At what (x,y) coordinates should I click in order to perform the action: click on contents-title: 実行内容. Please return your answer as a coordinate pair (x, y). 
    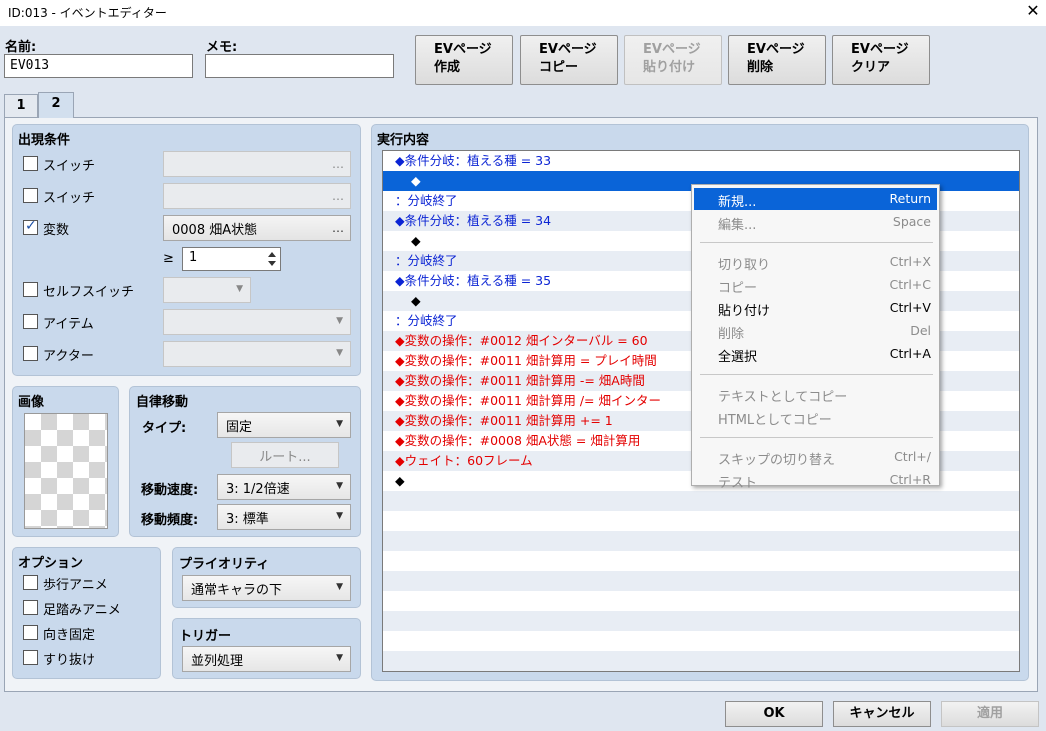
    Looking at the image, I should click on (403, 140).